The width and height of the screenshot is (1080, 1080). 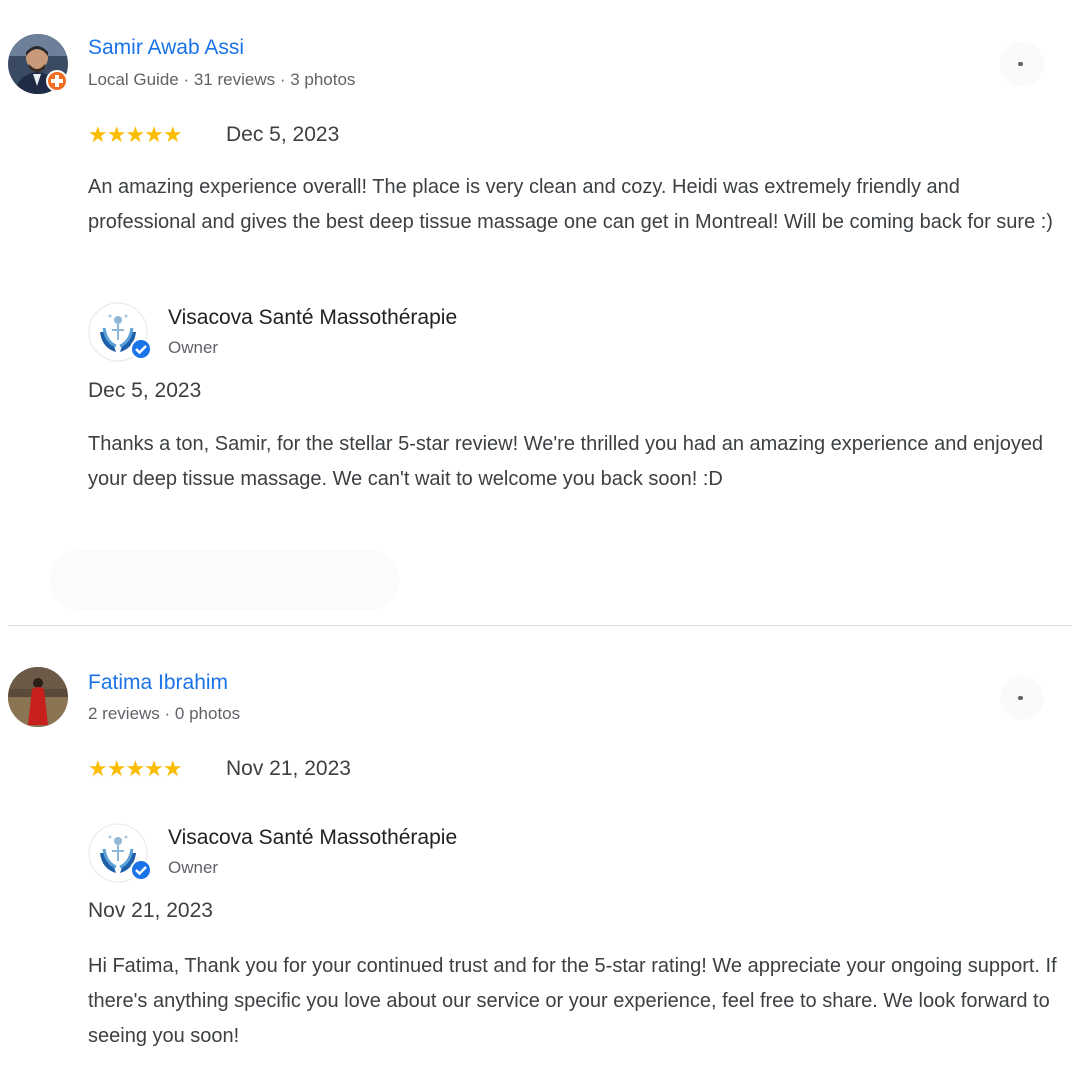 What do you see at coordinates (225, 580) in the screenshot?
I see `reply-action-area` at bounding box center [225, 580].